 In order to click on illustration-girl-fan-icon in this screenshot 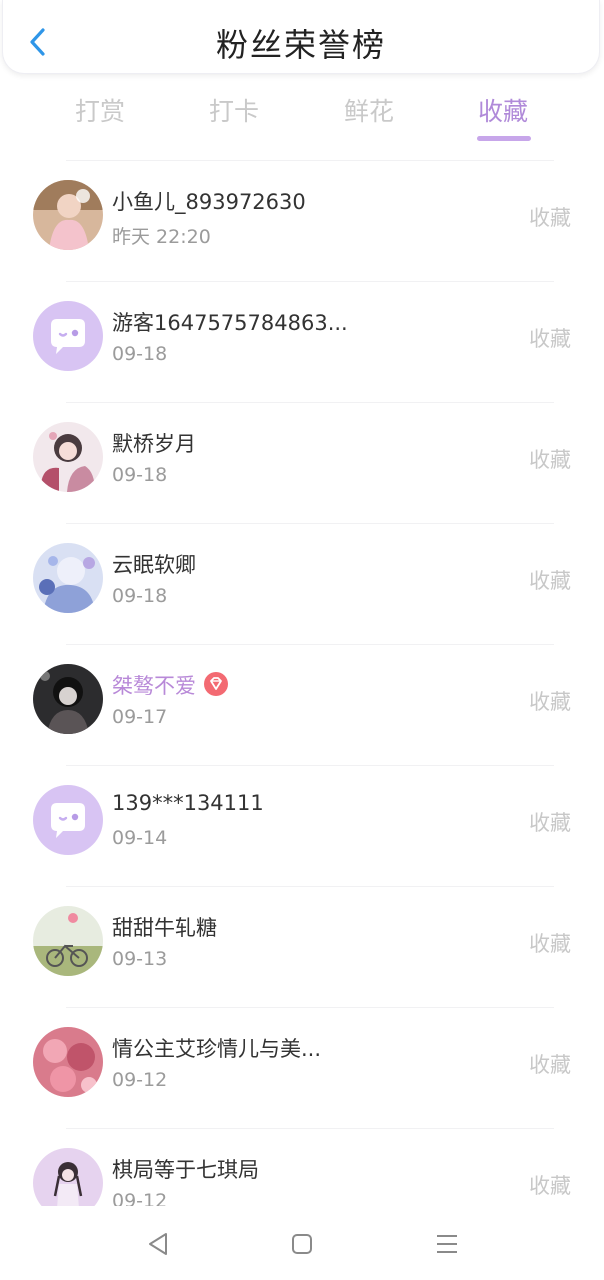, I will do `click(68, 457)`.